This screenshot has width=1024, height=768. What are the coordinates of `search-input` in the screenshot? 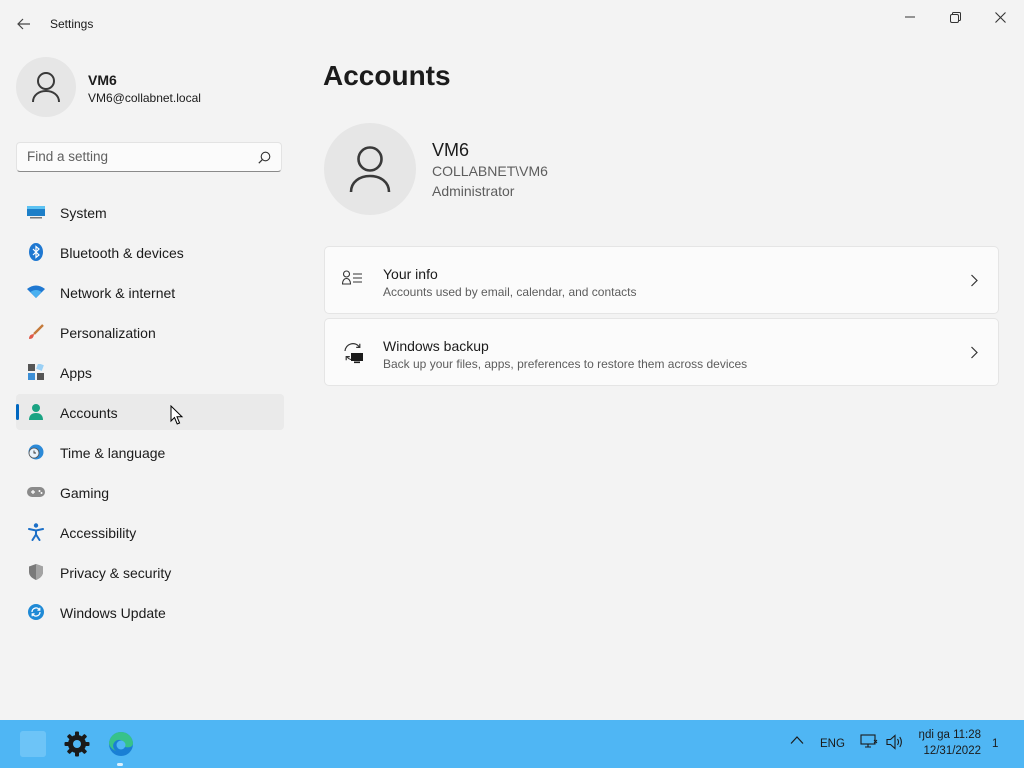 It's located at (137, 156).